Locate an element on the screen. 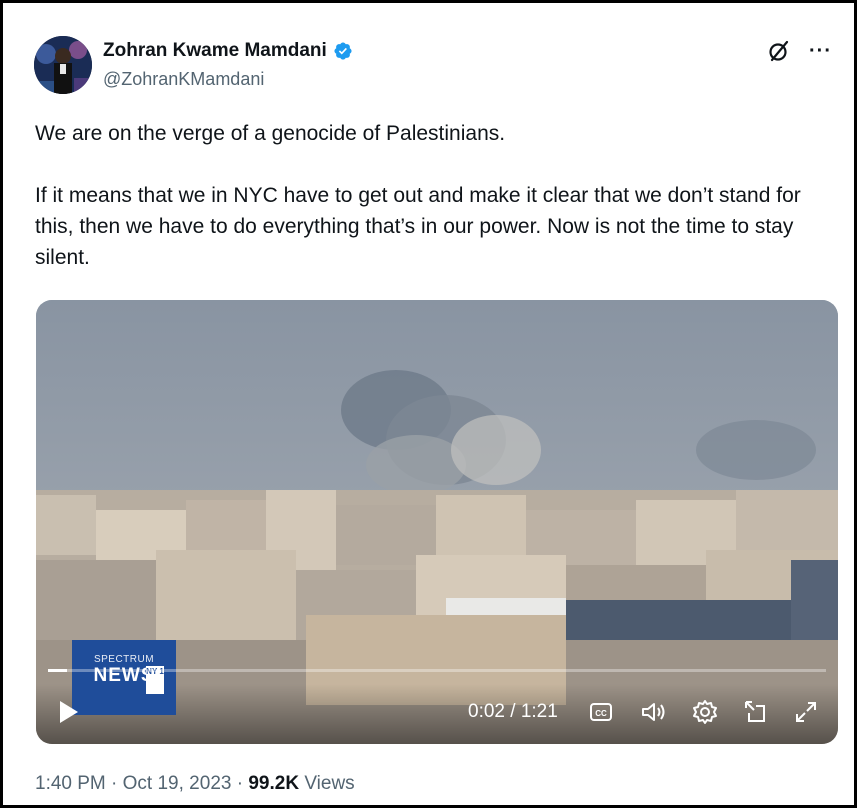 The image size is (857, 808). grok-icon is located at coordinates (779, 51).